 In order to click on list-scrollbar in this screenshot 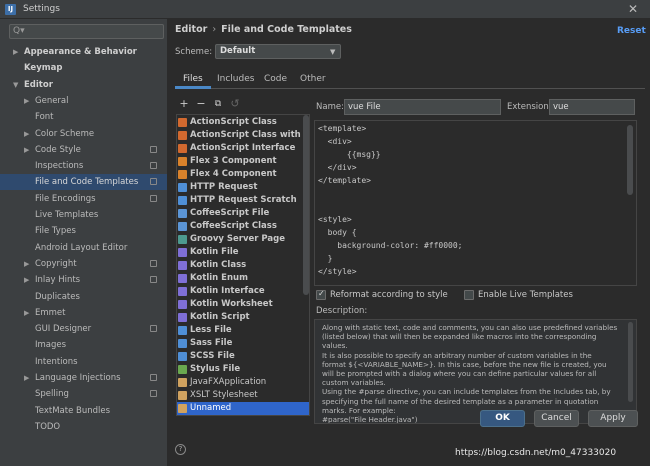, I will do `click(306, 205)`.